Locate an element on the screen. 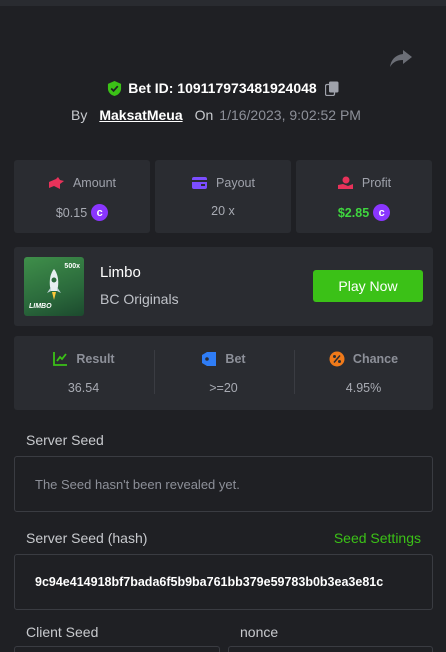  server-seed-hash-label: Server Seed (hash) is located at coordinates (87, 538).